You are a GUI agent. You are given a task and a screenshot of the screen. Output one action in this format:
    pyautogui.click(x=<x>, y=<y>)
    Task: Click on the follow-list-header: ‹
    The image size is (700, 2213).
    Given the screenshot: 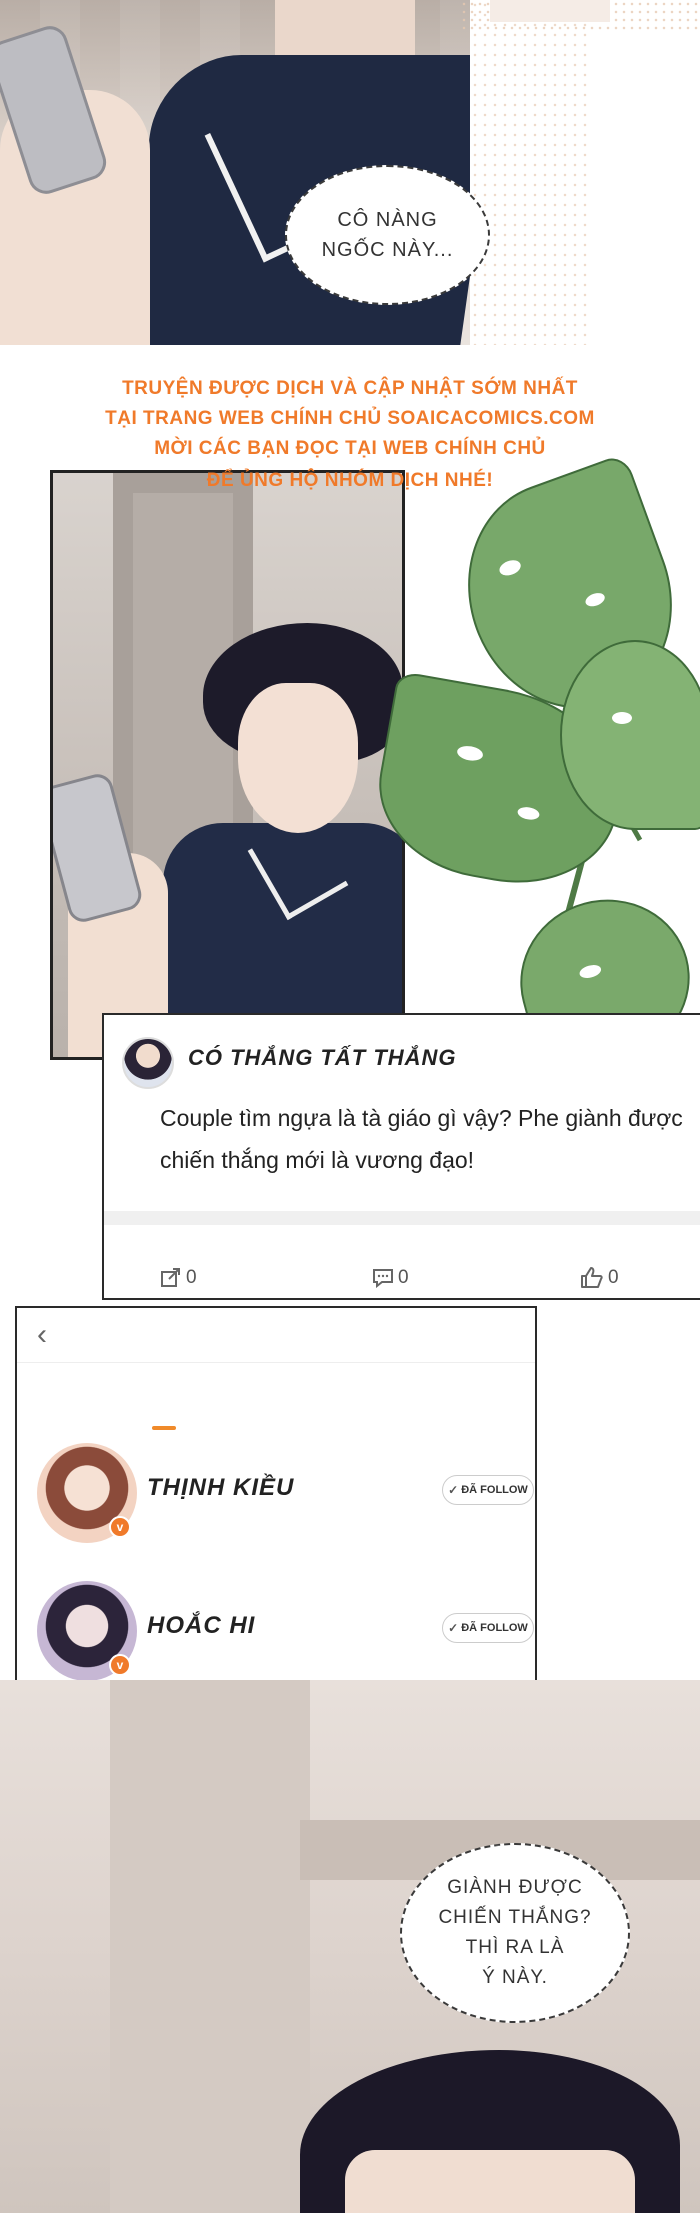 What is the action you would take?
    pyautogui.click(x=276, y=1335)
    